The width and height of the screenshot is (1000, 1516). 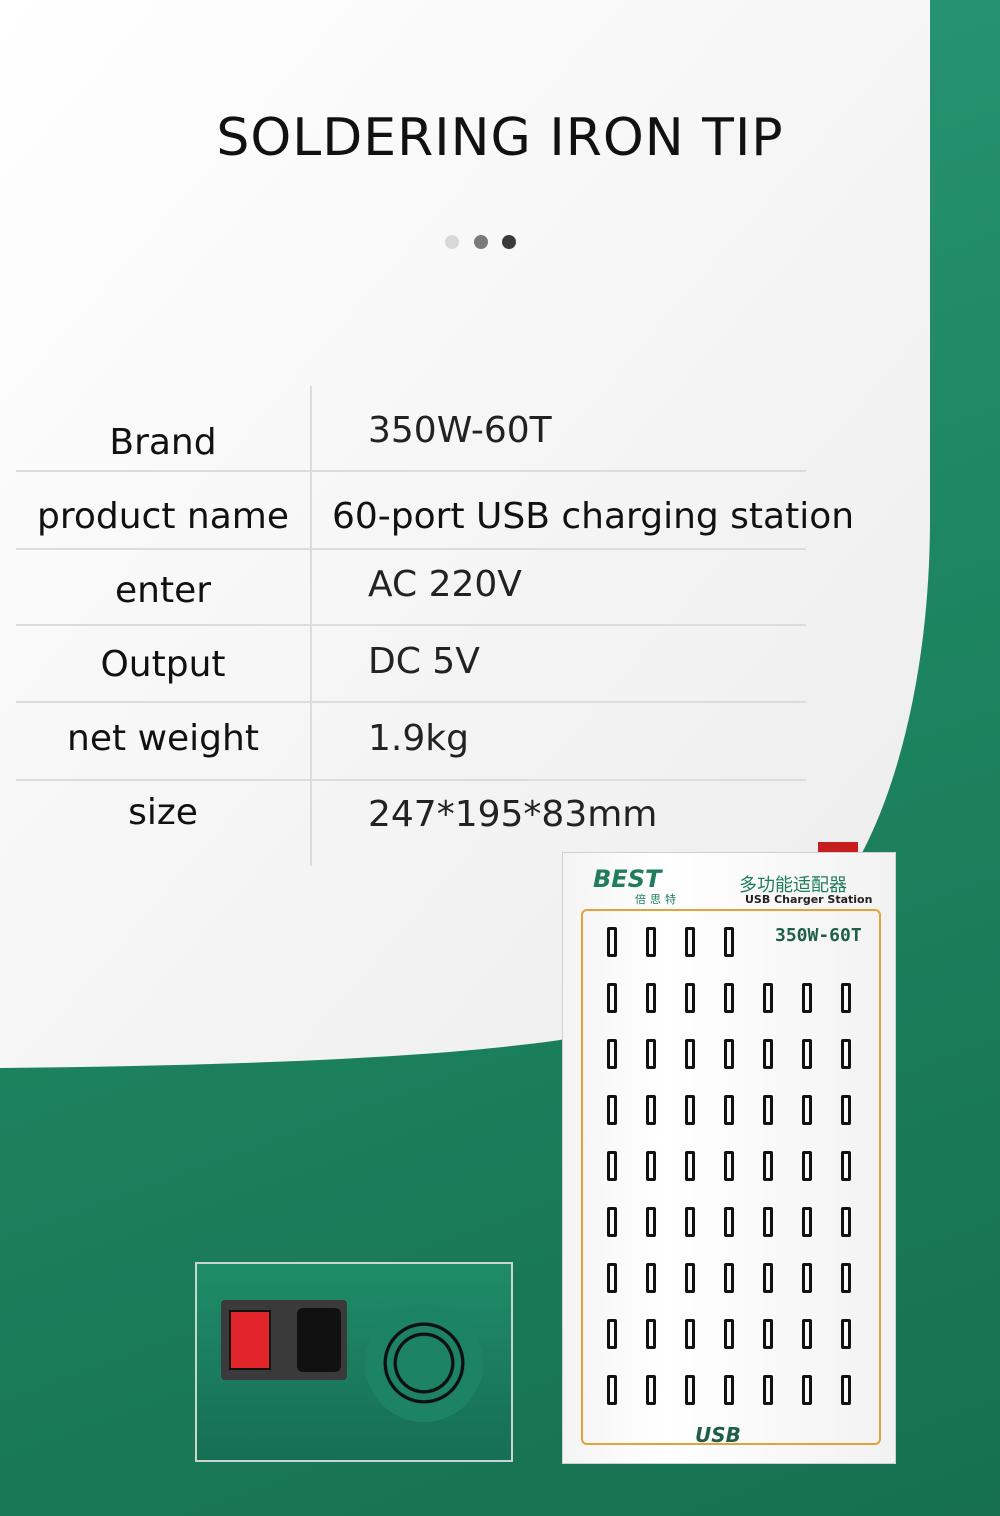 What do you see at coordinates (311, 626) in the screenshot?
I see `table-divider-vertical` at bounding box center [311, 626].